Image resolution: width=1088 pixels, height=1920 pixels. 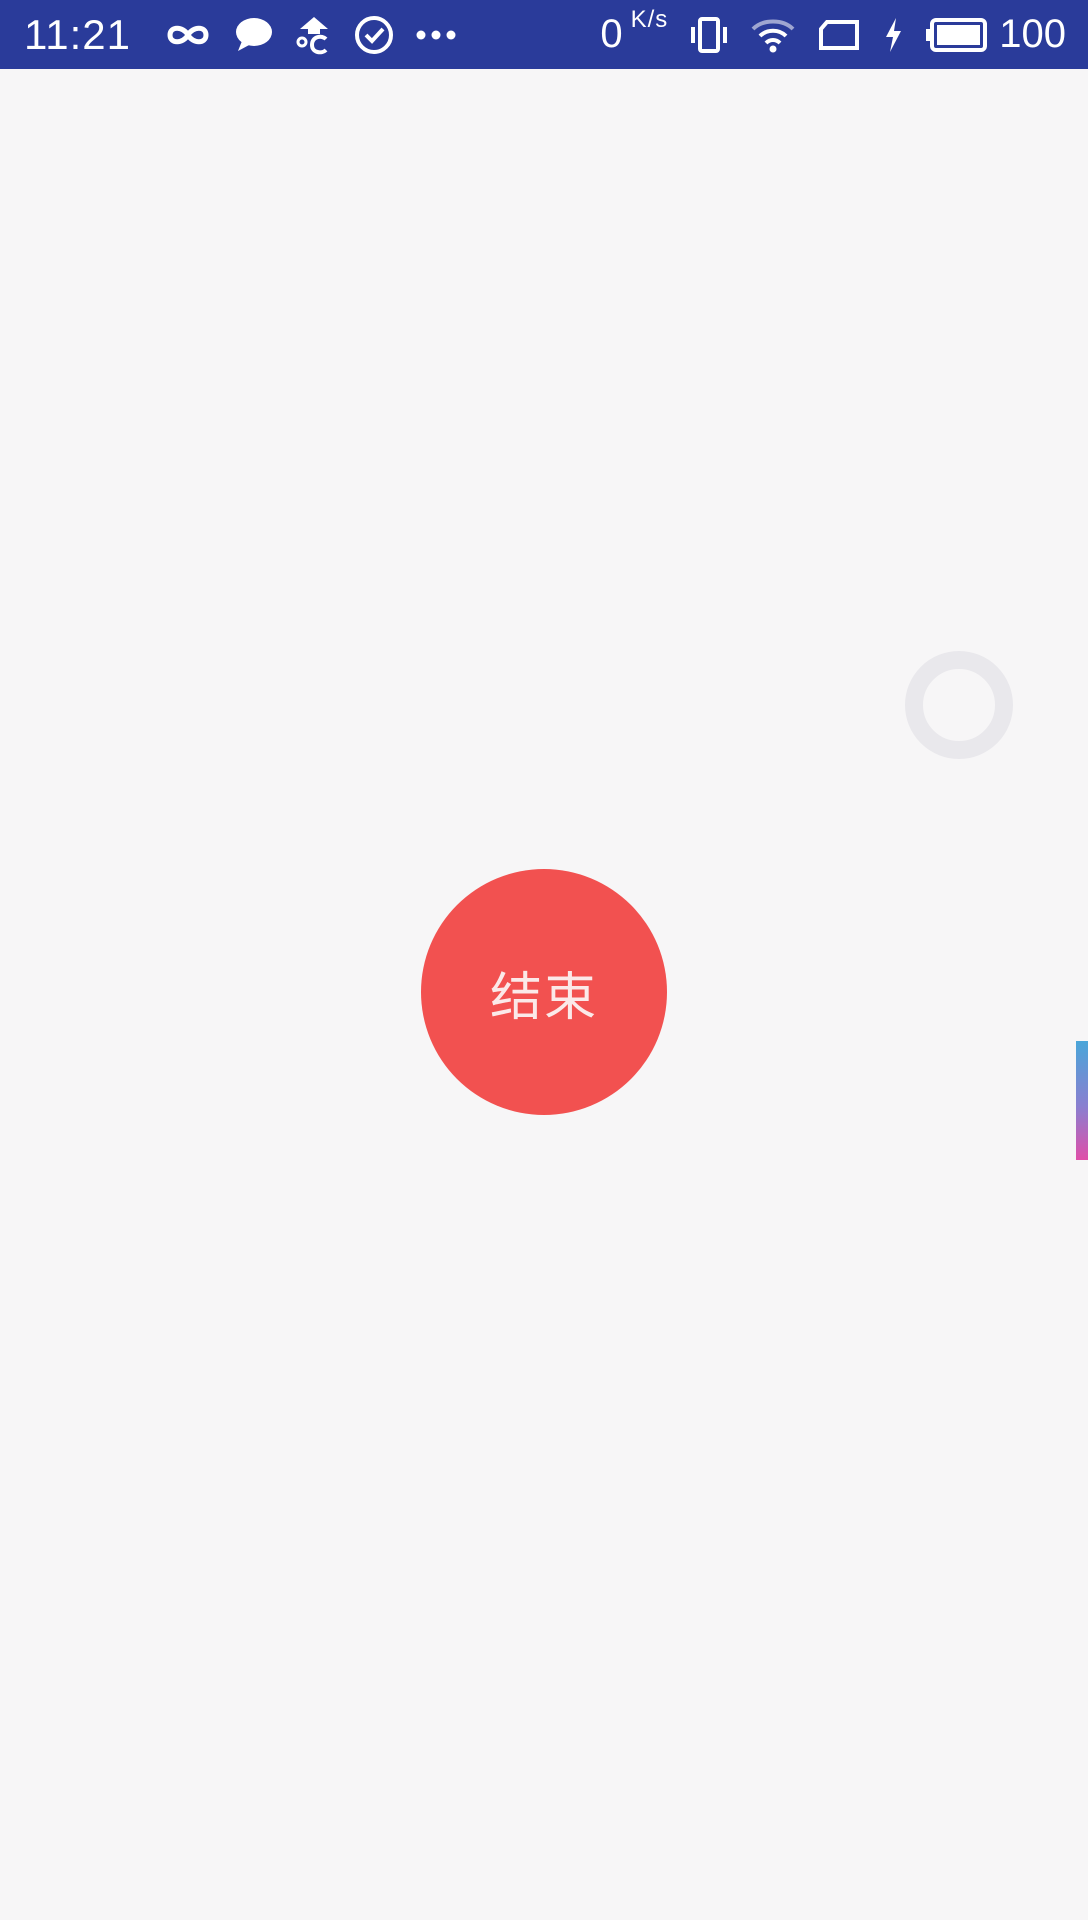 I want to click on status-bar-left: 11:21, so click(x=245, y=34).